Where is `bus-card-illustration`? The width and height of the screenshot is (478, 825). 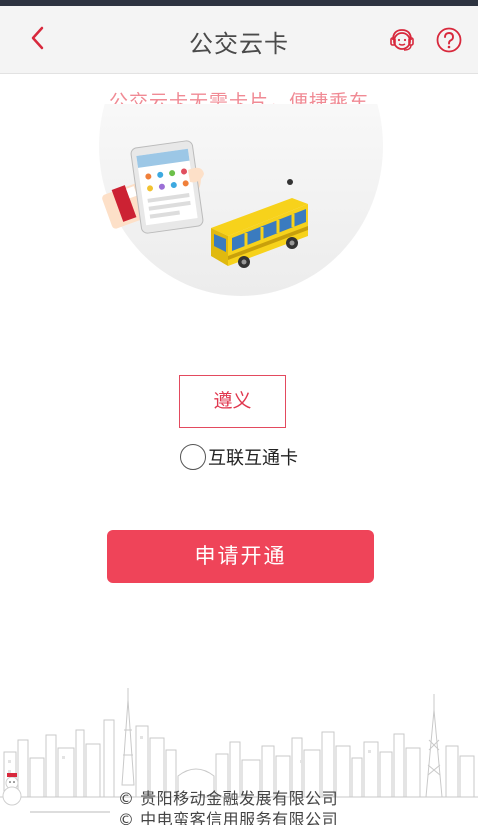 bus-card-illustration is located at coordinates (241, 200).